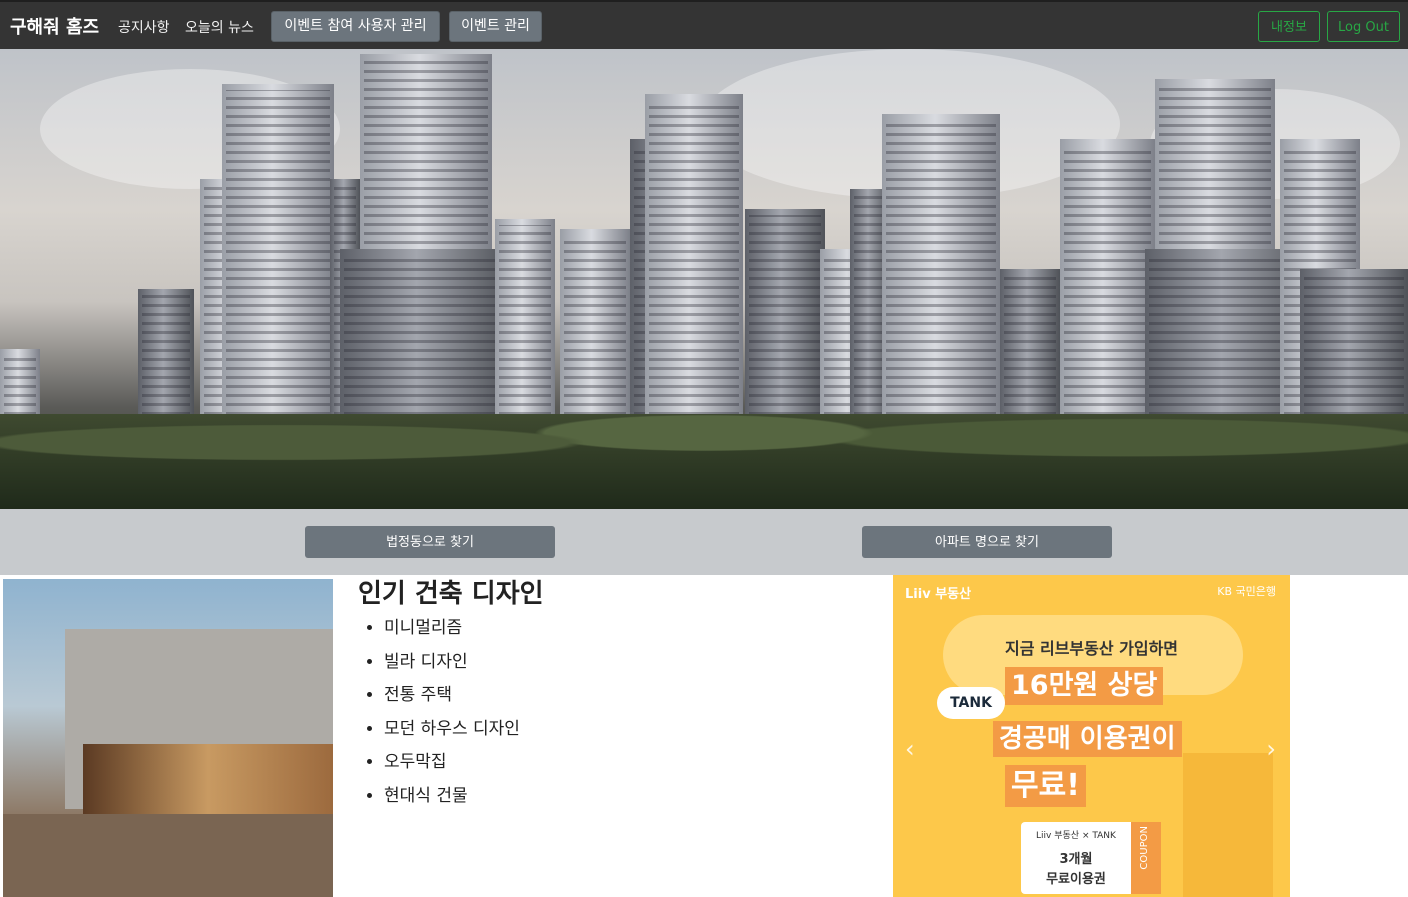  Describe the element at coordinates (1076, 859) in the screenshot. I see `coupon-line1: 3개월` at that location.